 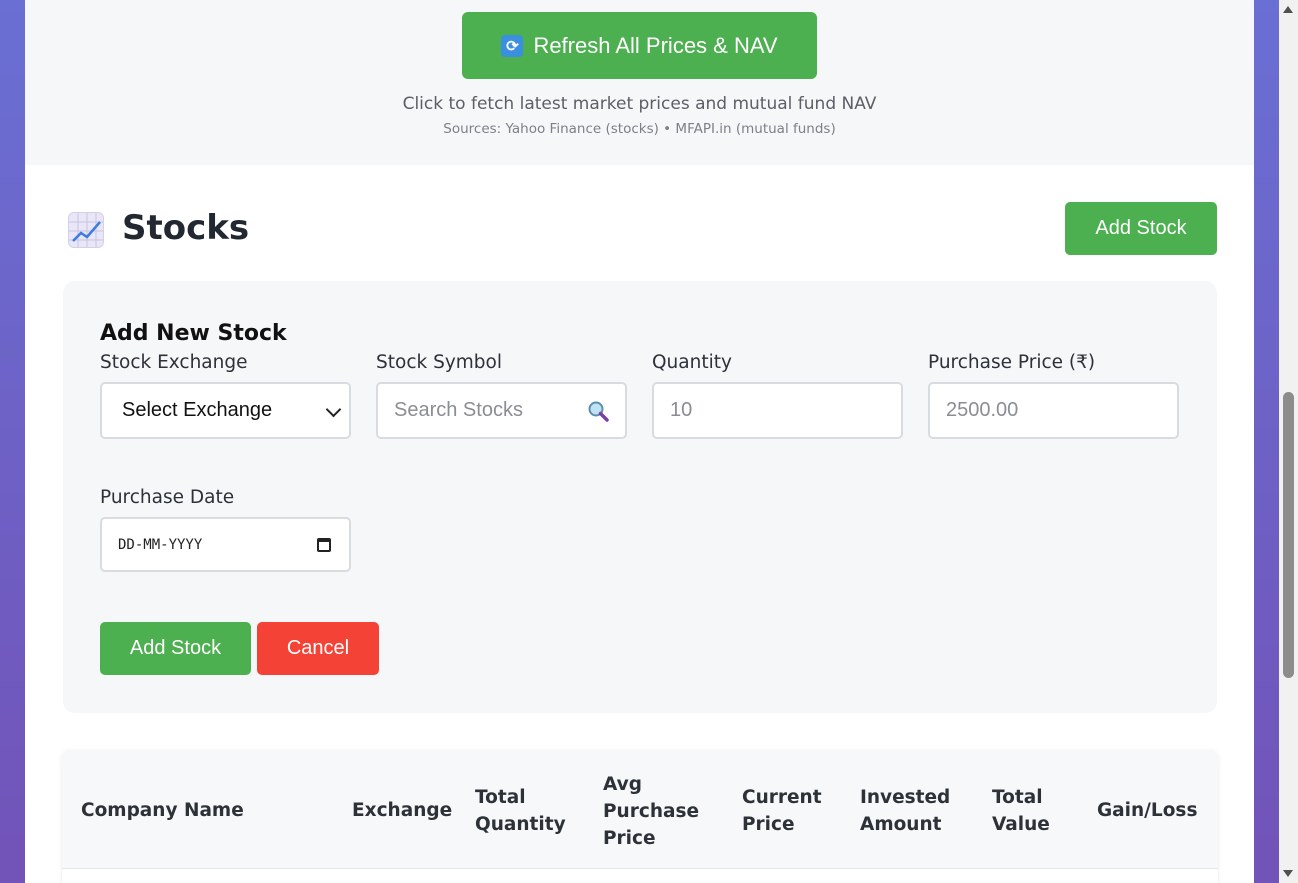 What do you see at coordinates (318, 648) in the screenshot?
I see `cancel-button: Cancel` at bounding box center [318, 648].